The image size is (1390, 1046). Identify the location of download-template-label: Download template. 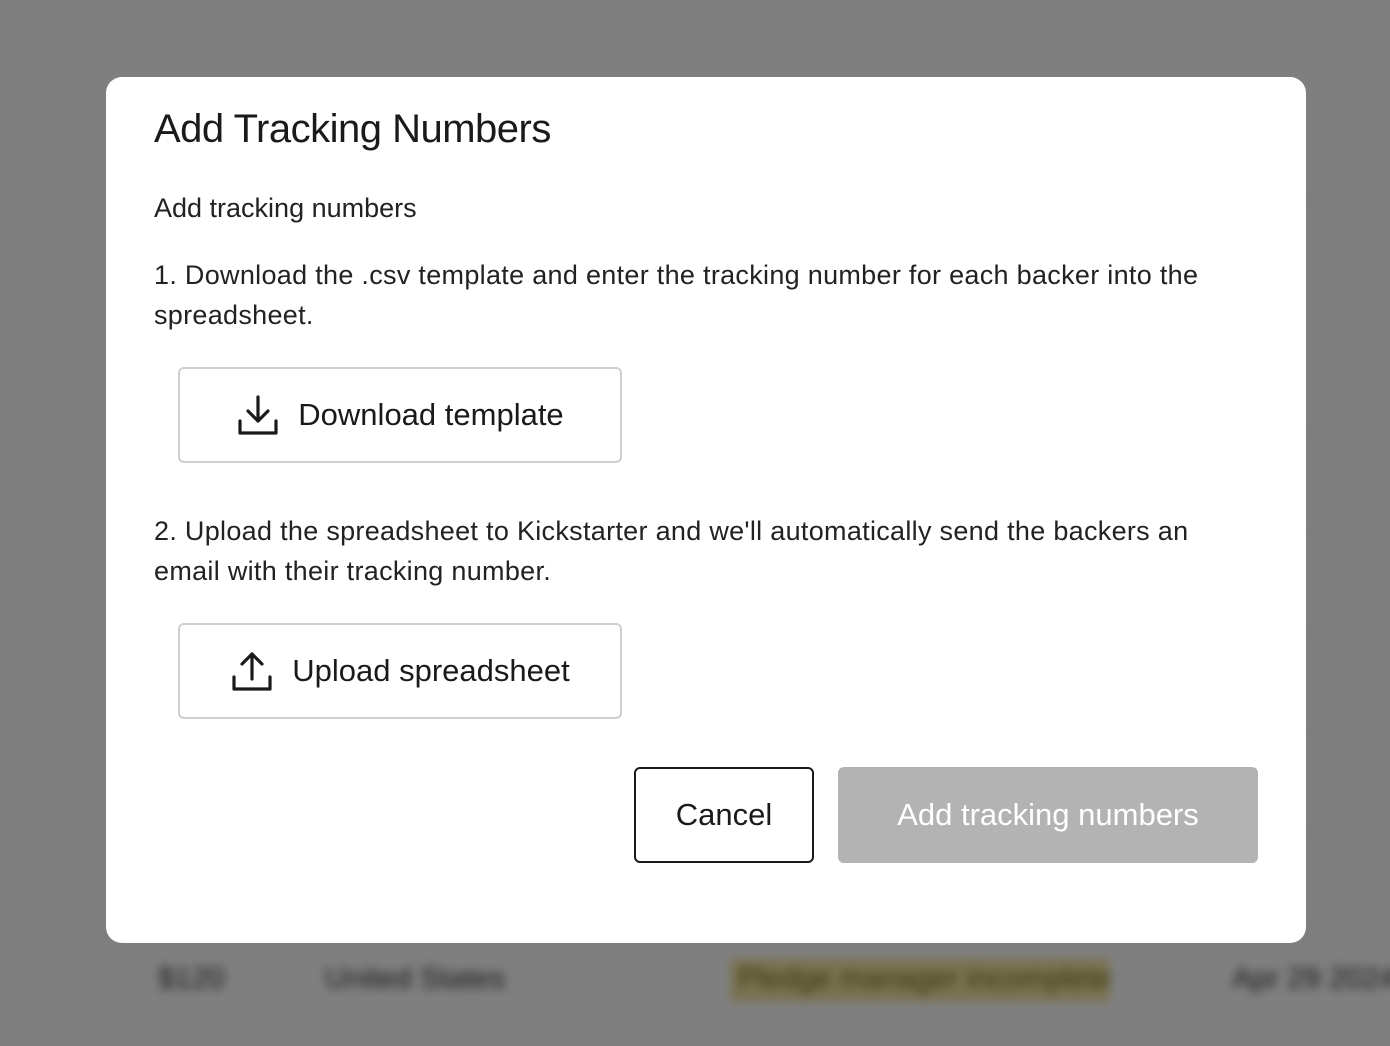
(431, 414).